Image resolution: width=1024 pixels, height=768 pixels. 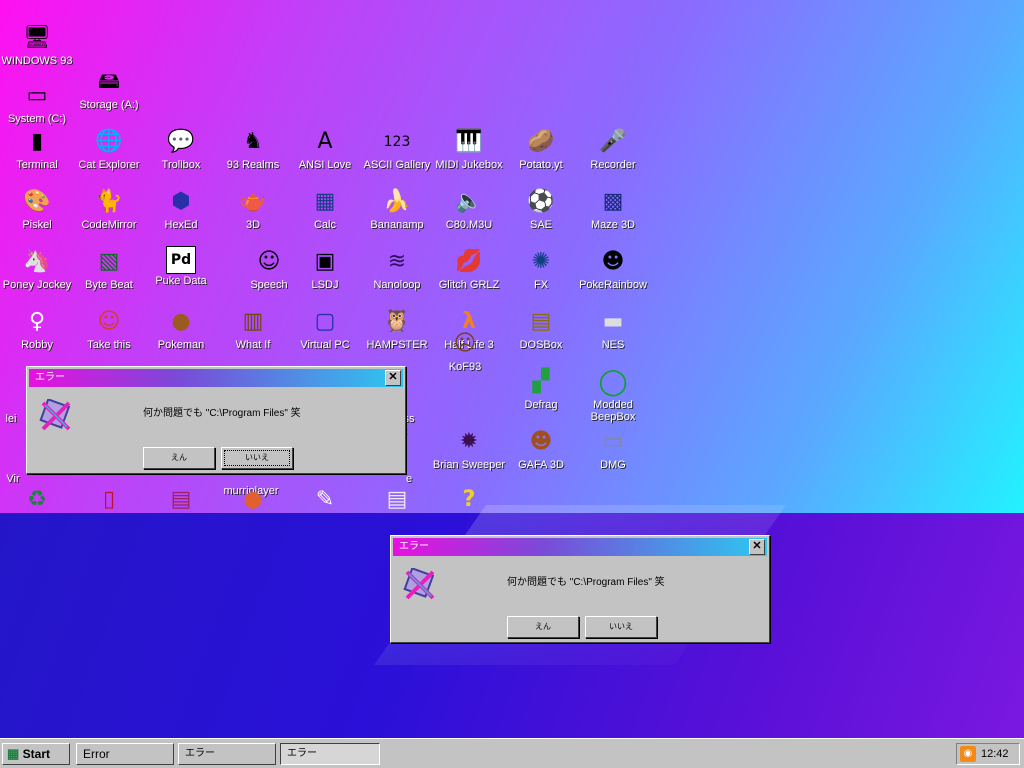 What do you see at coordinates (181, 260) in the screenshot?
I see `puredata-icon: Pd` at bounding box center [181, 260].